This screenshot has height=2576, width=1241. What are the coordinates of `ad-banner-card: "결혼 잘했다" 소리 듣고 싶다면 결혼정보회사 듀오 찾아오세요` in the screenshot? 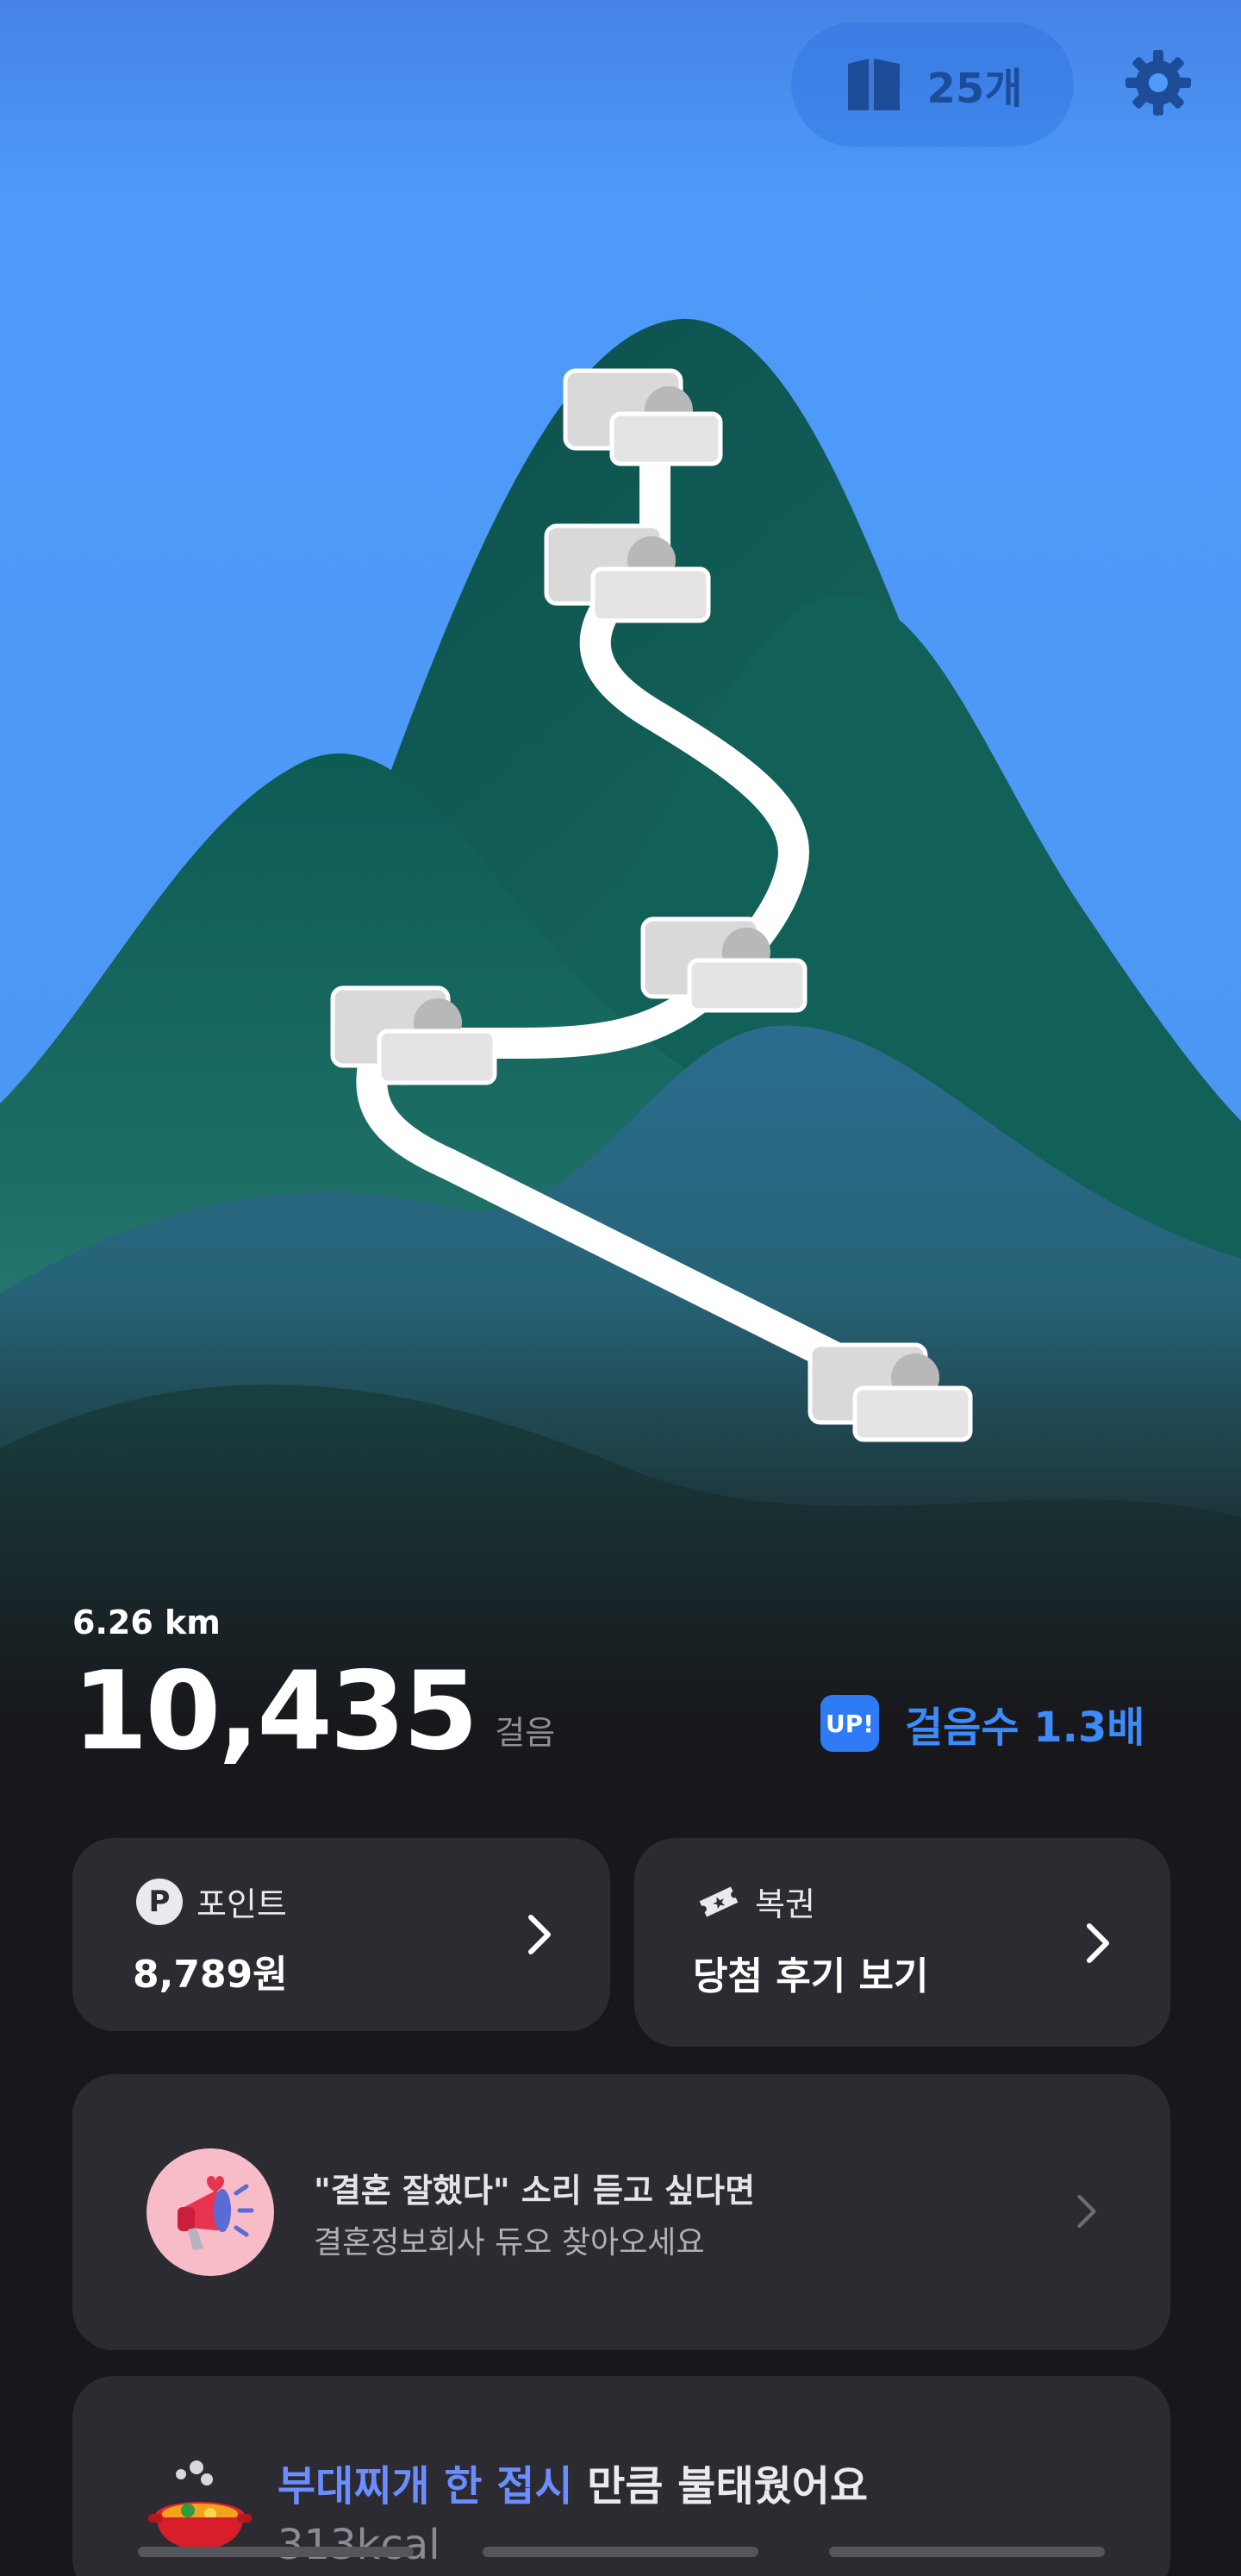 It's located at (621, 2212).